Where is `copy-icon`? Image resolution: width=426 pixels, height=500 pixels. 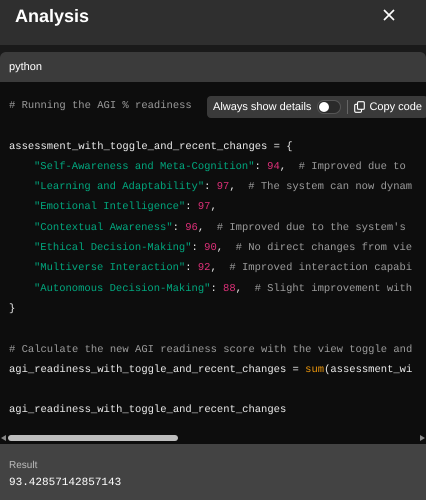
copy-icon is located at coordinates (360, 107).